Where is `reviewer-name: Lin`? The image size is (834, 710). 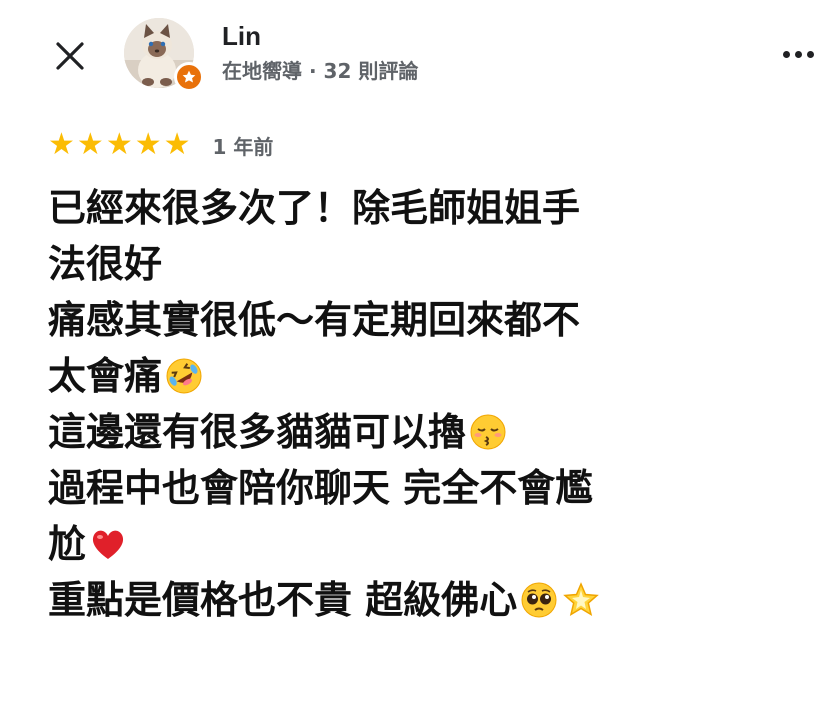 reviewer-name: Lin is located at coordinates (241, 36).